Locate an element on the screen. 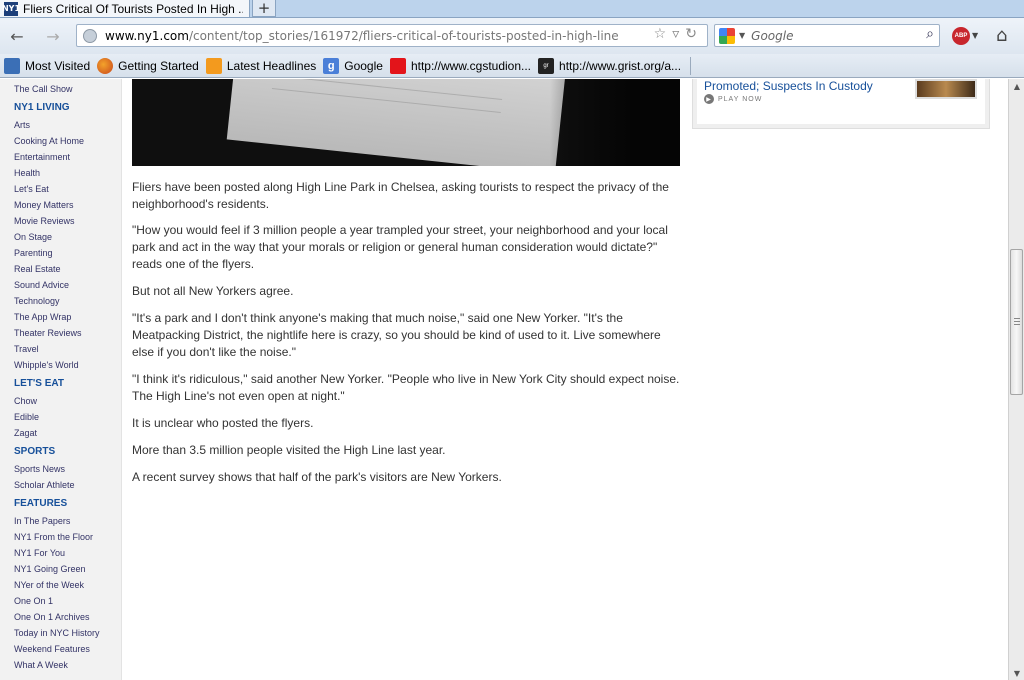  play-icon: ▶ is located at coordinates (709, 99).